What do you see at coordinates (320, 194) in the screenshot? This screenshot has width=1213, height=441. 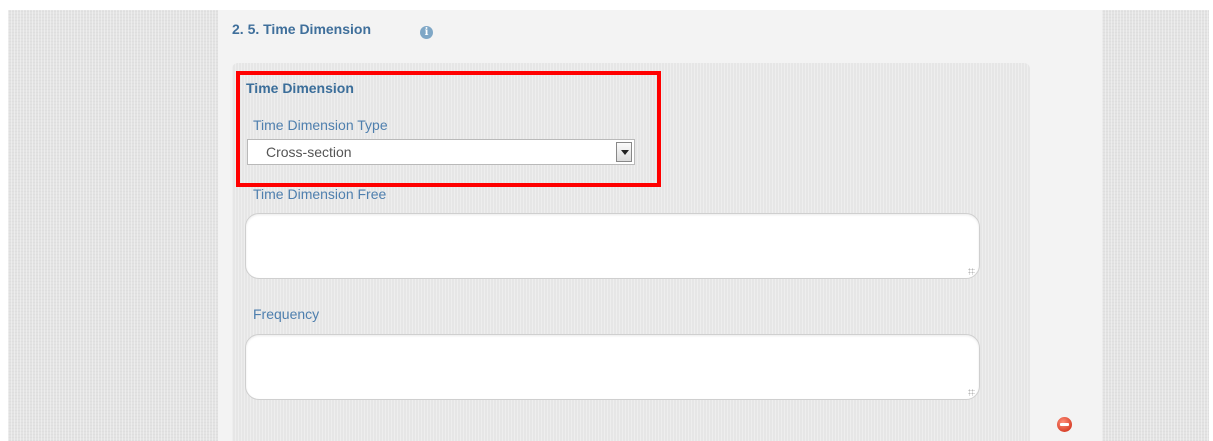 I see `time-dimension-free-label: Time Dimension Free` at bounding box center [320, 194].